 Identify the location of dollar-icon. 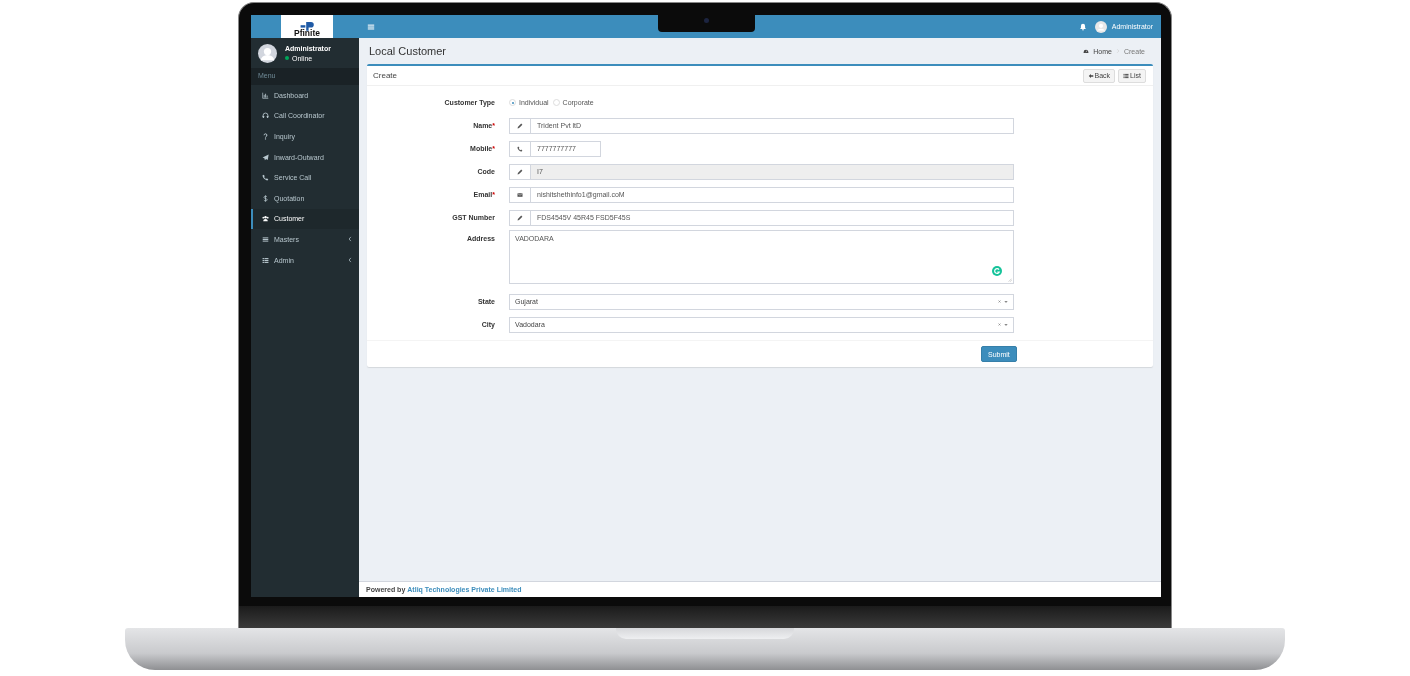
(265, 198).